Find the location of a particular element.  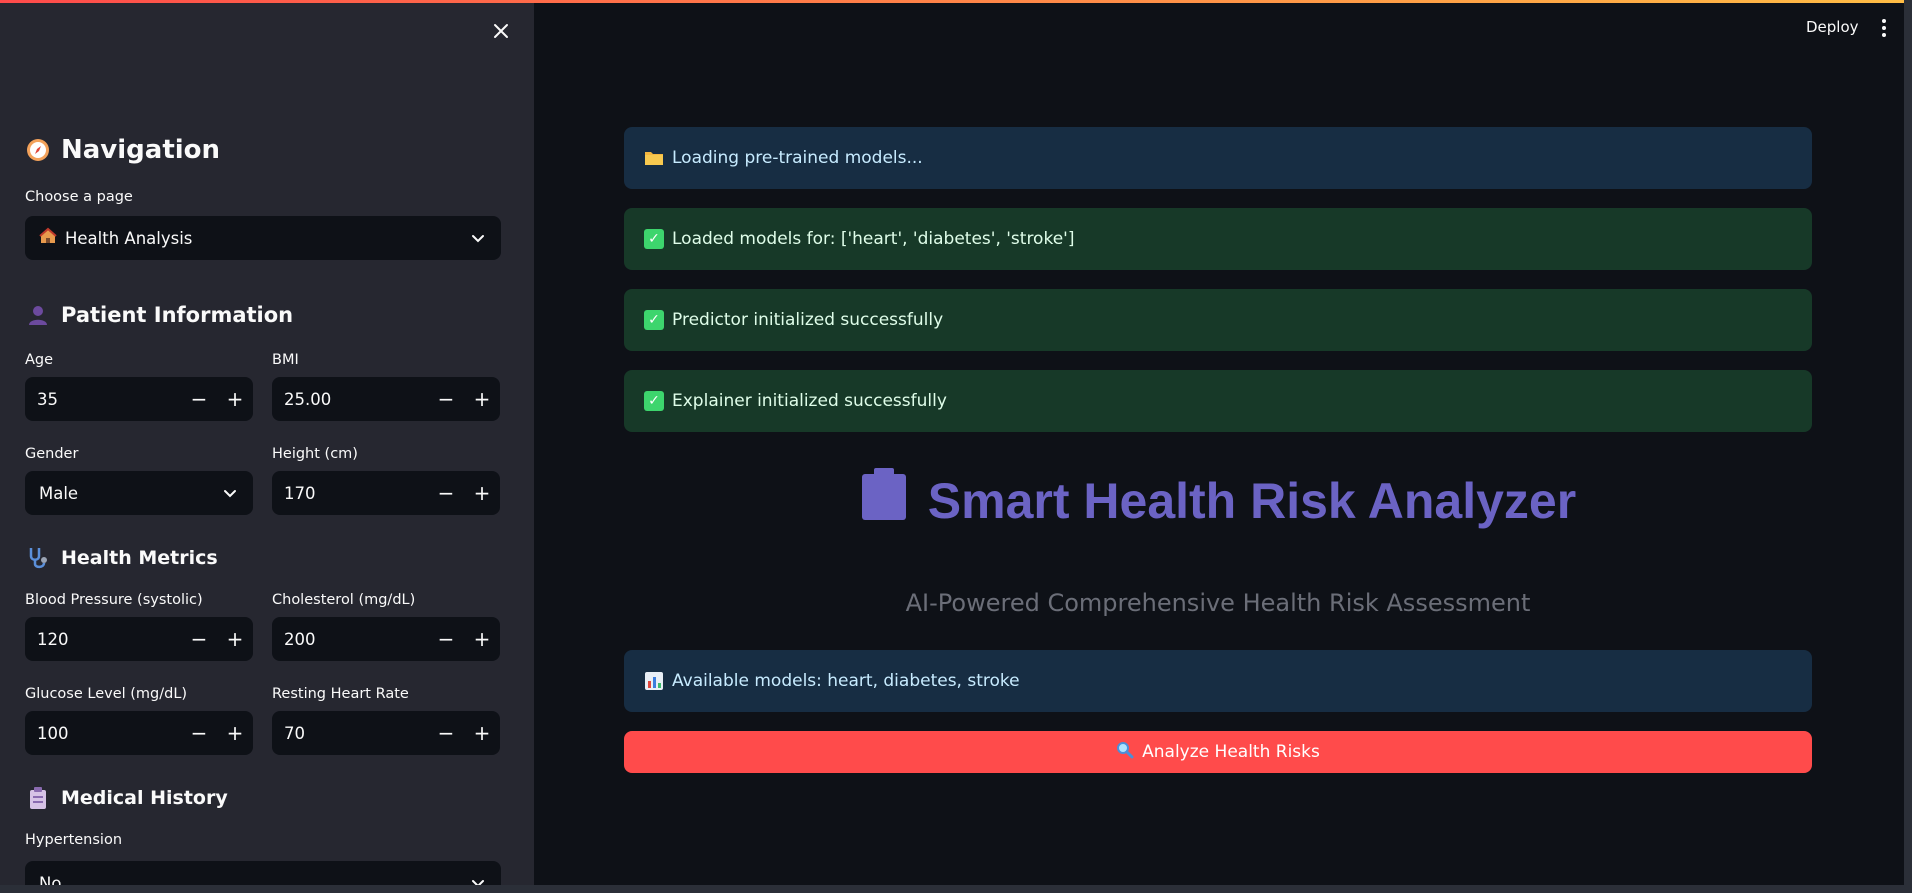

alert-text: Explainer initialized successfully is located at coordinates (809, 401).